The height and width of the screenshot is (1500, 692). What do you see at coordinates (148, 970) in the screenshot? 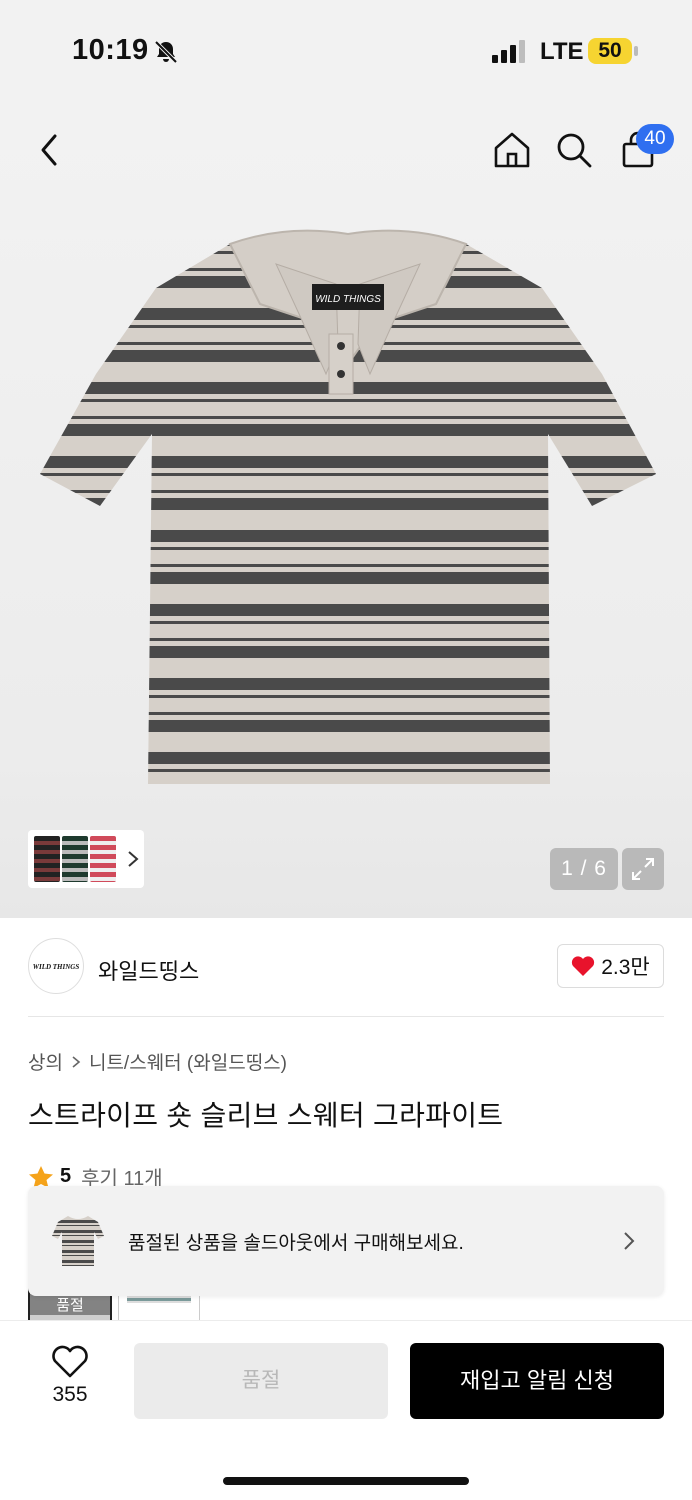
I see `brand-name: 와일드띵스` at bounding box center [148, 970].